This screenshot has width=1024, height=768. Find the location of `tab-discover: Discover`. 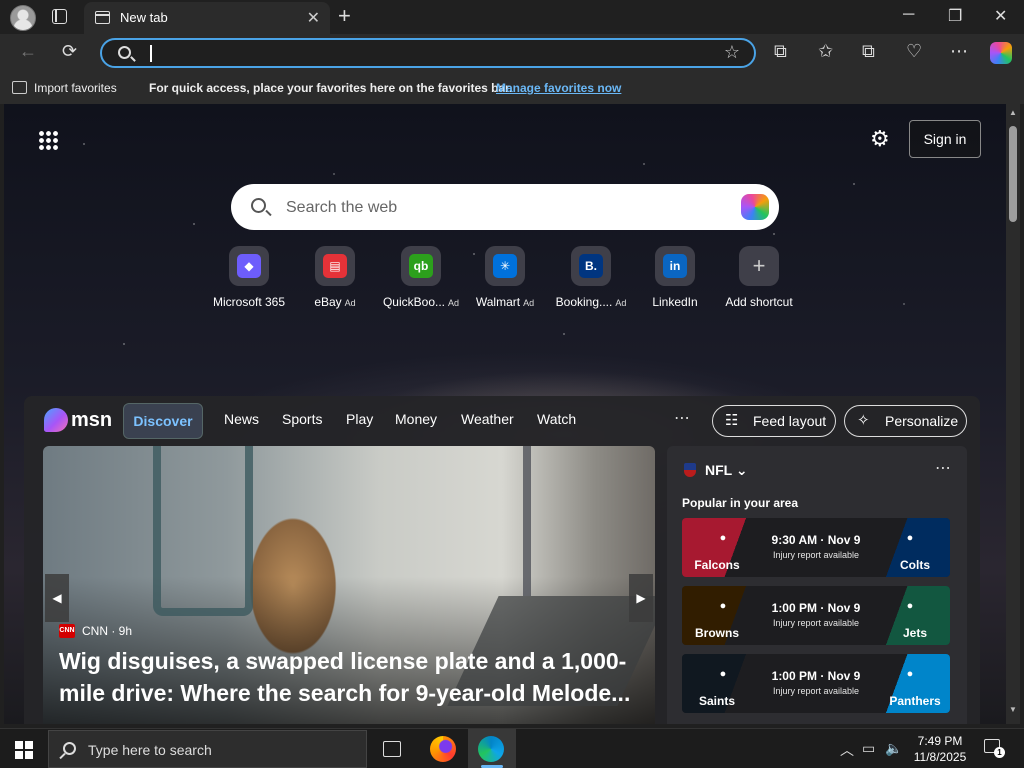

tab-discover: Discover is located at coordinates (163, 421).